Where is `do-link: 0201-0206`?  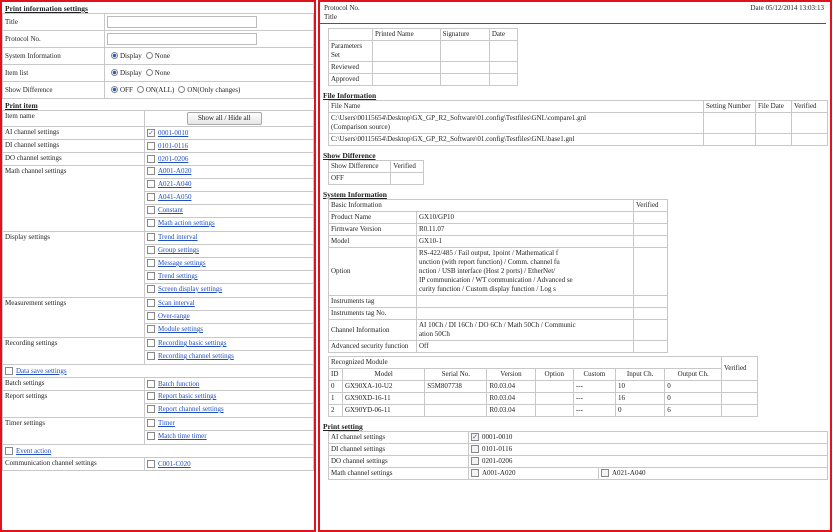 do-link: 0201-0206 is located at coordinates (173, 159).